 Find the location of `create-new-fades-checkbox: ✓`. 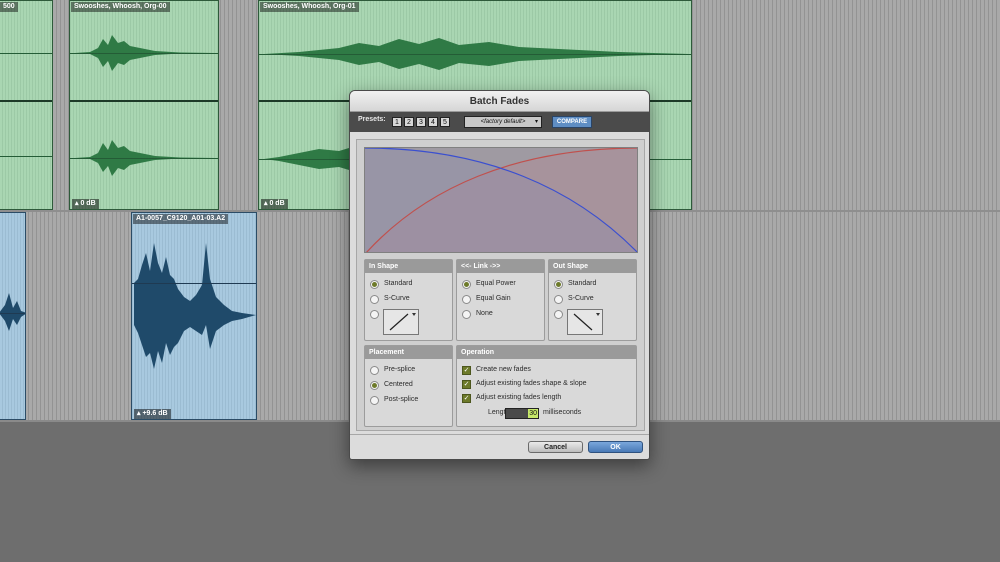

create-new-fades-checkbox: ✓ is located at coordinates (466, 370).